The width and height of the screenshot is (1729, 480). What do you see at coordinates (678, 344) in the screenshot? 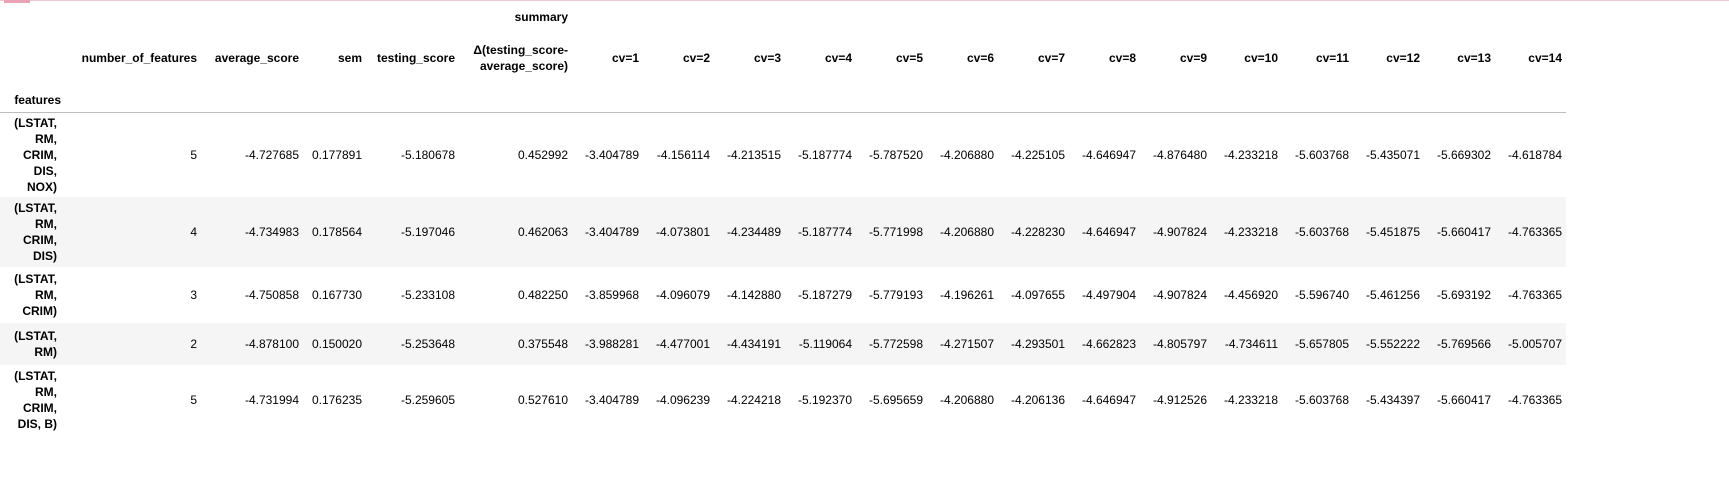
I see `table-cell-cv-2: -4.477001` at bounding box center [678, 344].